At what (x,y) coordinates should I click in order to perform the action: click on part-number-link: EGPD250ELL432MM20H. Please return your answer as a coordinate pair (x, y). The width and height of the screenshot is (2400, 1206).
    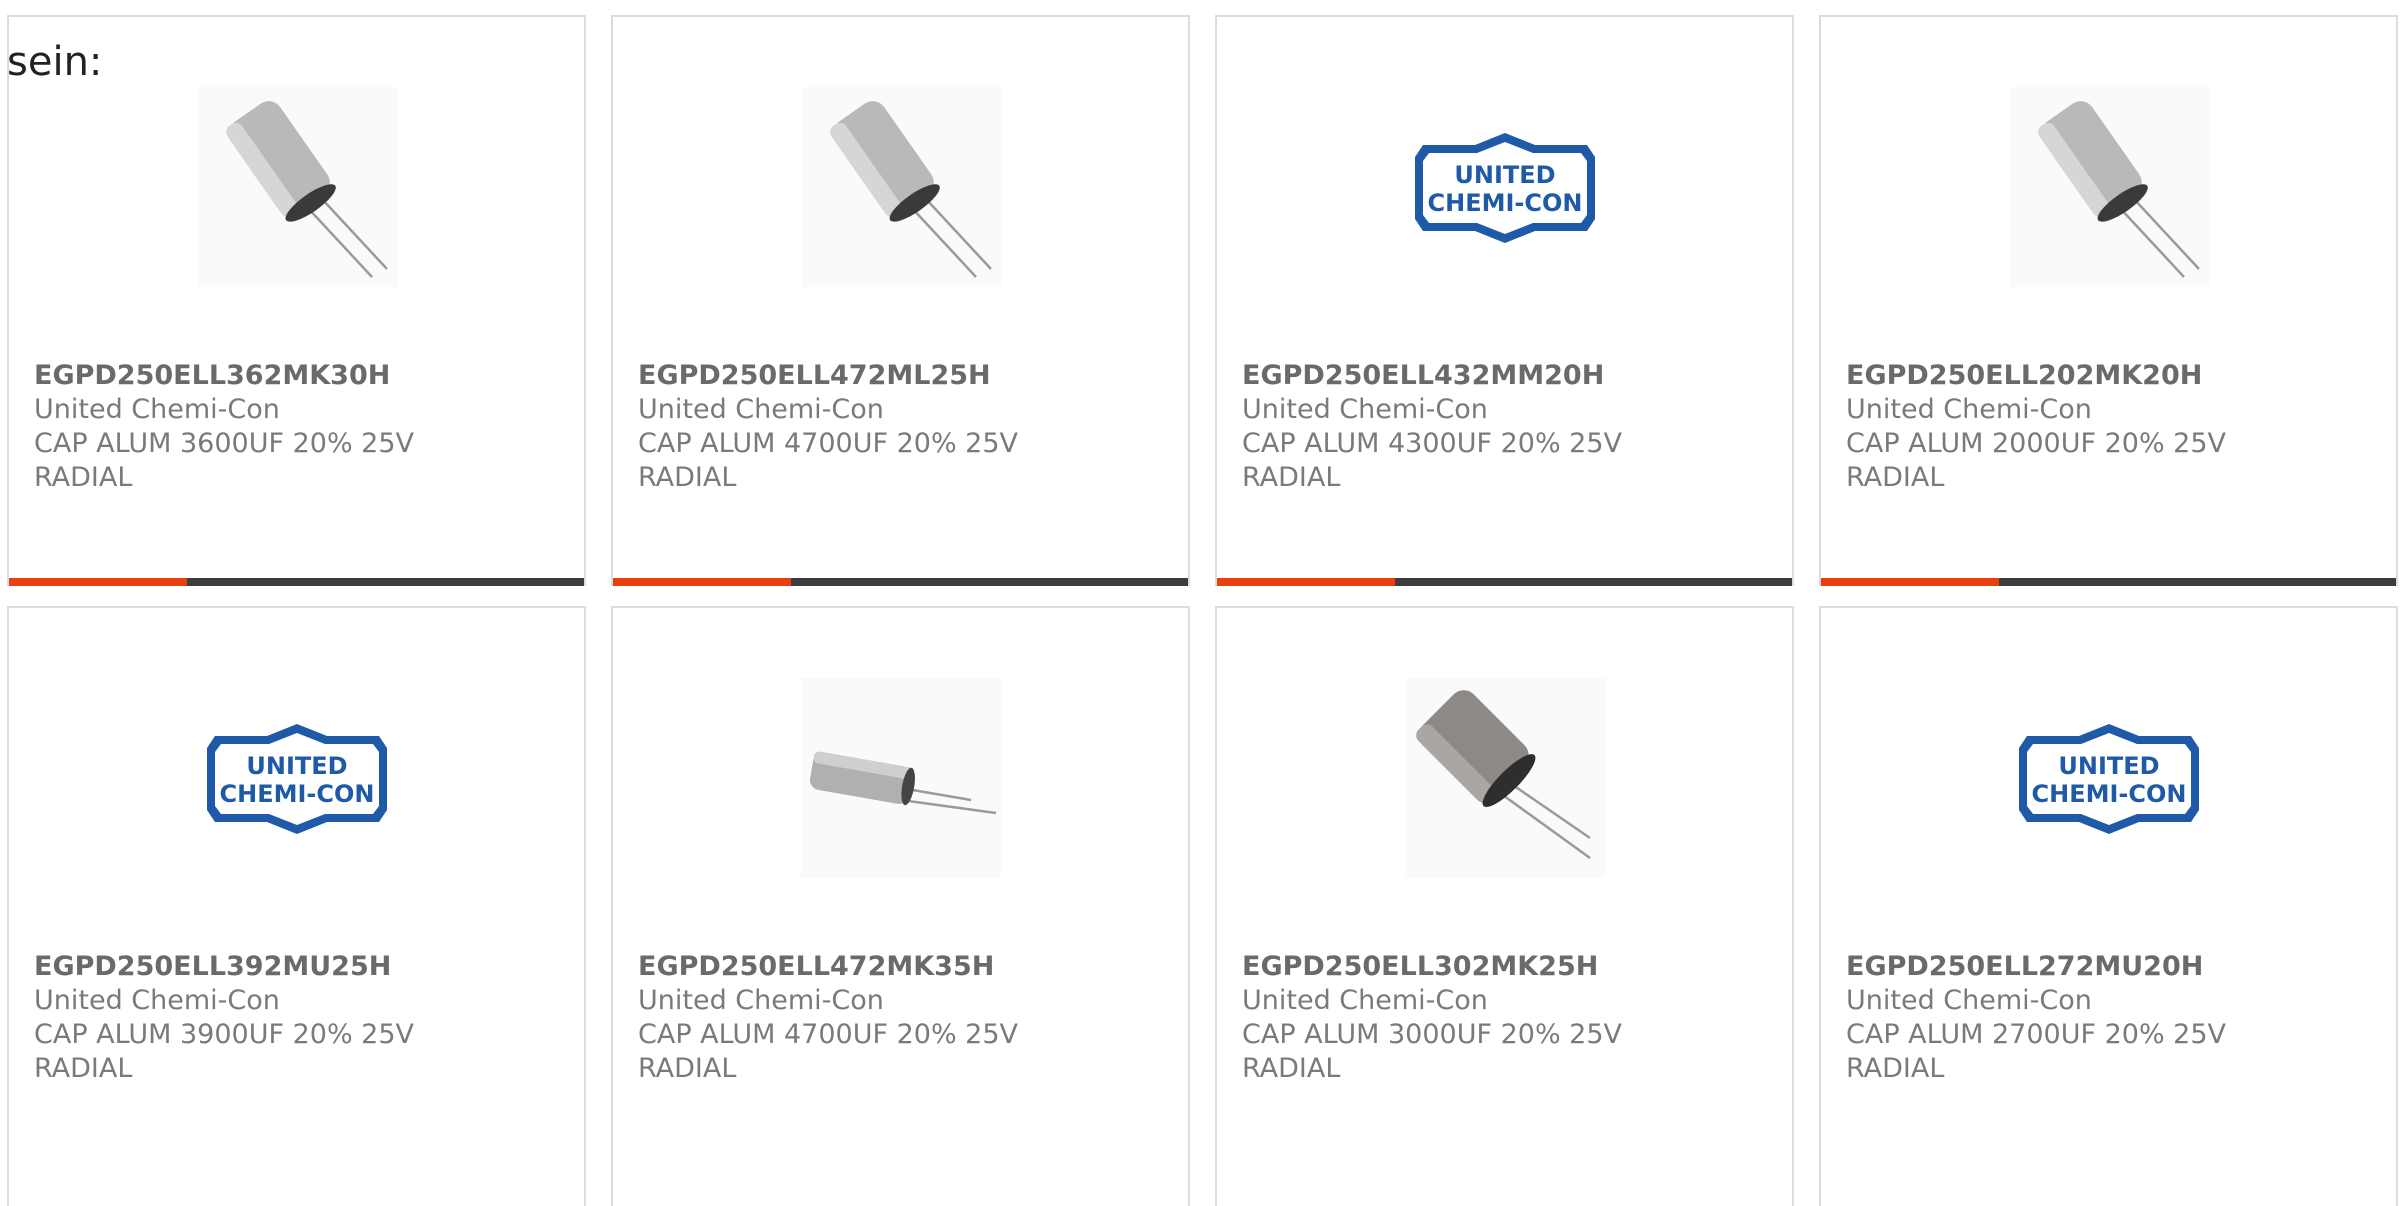
    Looking at the image, I should click on (1507, 376).